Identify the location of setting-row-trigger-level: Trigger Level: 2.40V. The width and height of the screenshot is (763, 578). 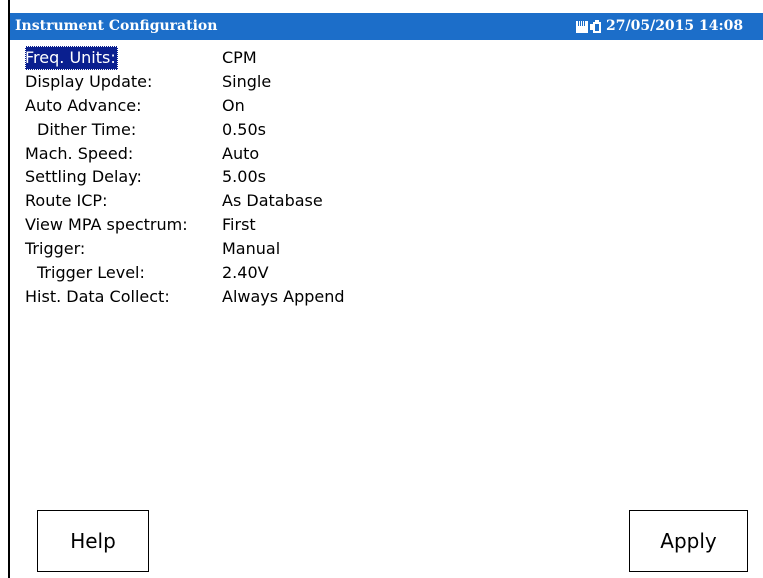
(386, 273).